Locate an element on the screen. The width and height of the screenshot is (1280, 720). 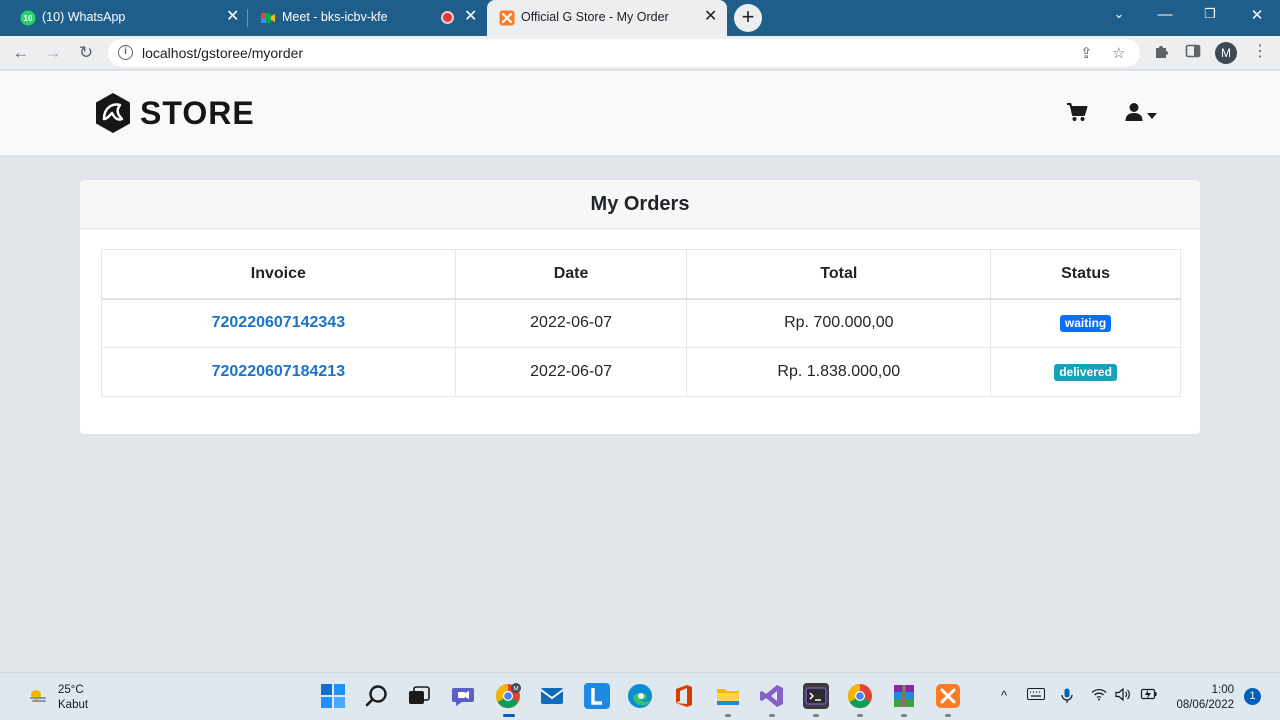
kebab-menu-icon: ⋮ is located at coordinates (1260, 51).